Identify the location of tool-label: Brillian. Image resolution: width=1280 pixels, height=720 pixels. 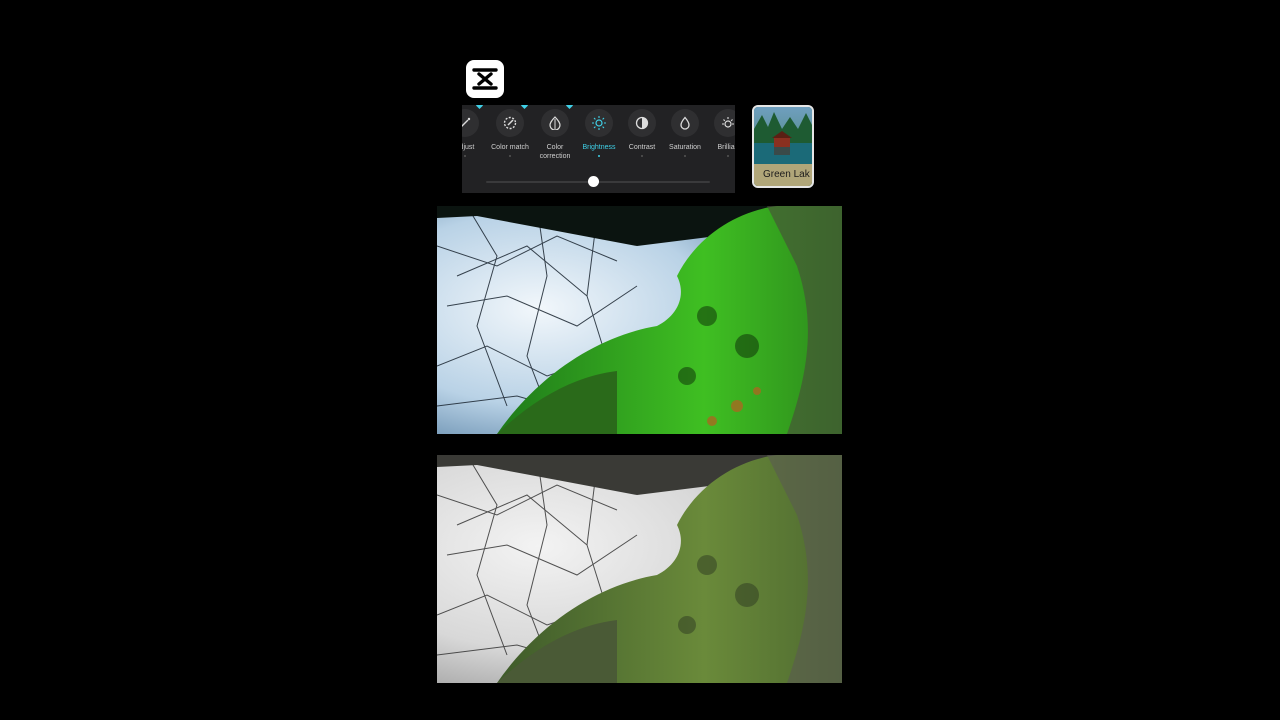
(726, 147).